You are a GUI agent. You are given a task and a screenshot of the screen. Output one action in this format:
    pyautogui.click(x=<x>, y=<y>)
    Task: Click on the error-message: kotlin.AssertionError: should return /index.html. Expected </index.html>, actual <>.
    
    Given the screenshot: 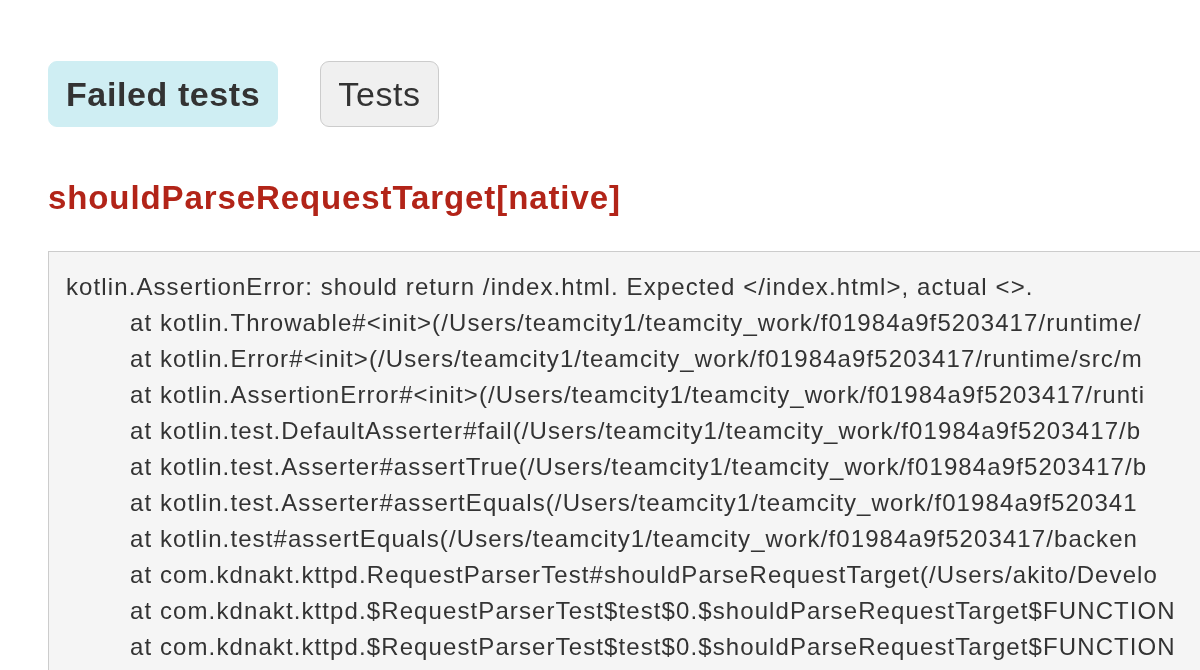 What is the action you would take?
    pyautogui.click(x=550, y=287)
    